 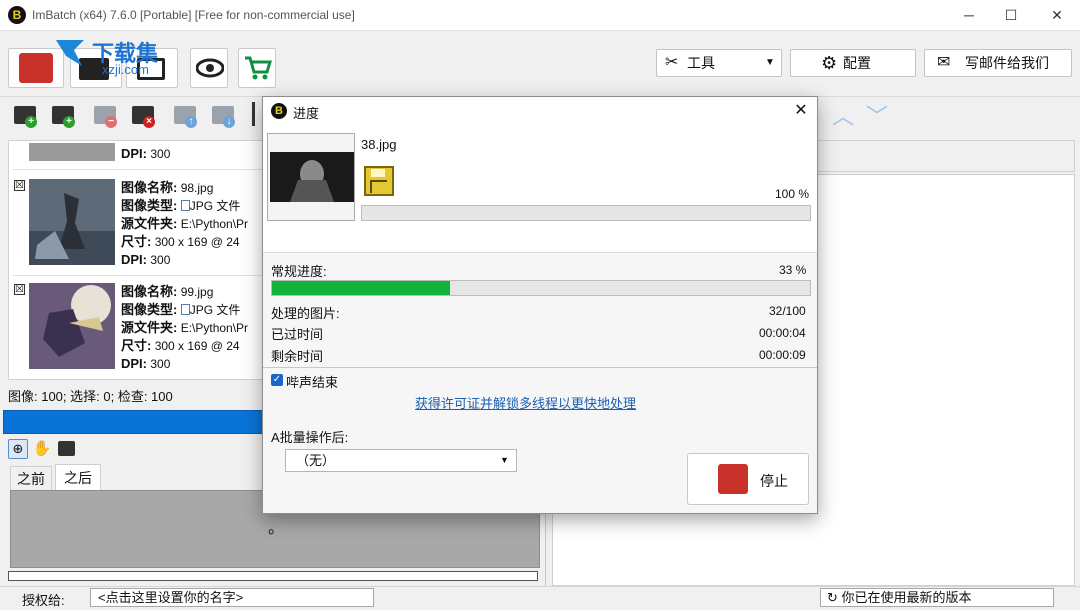 What do you see at coordinates (401, 460) in the screenshot?
I see `after-batch-select: （无） ▼` at bounding box center [401, 460].